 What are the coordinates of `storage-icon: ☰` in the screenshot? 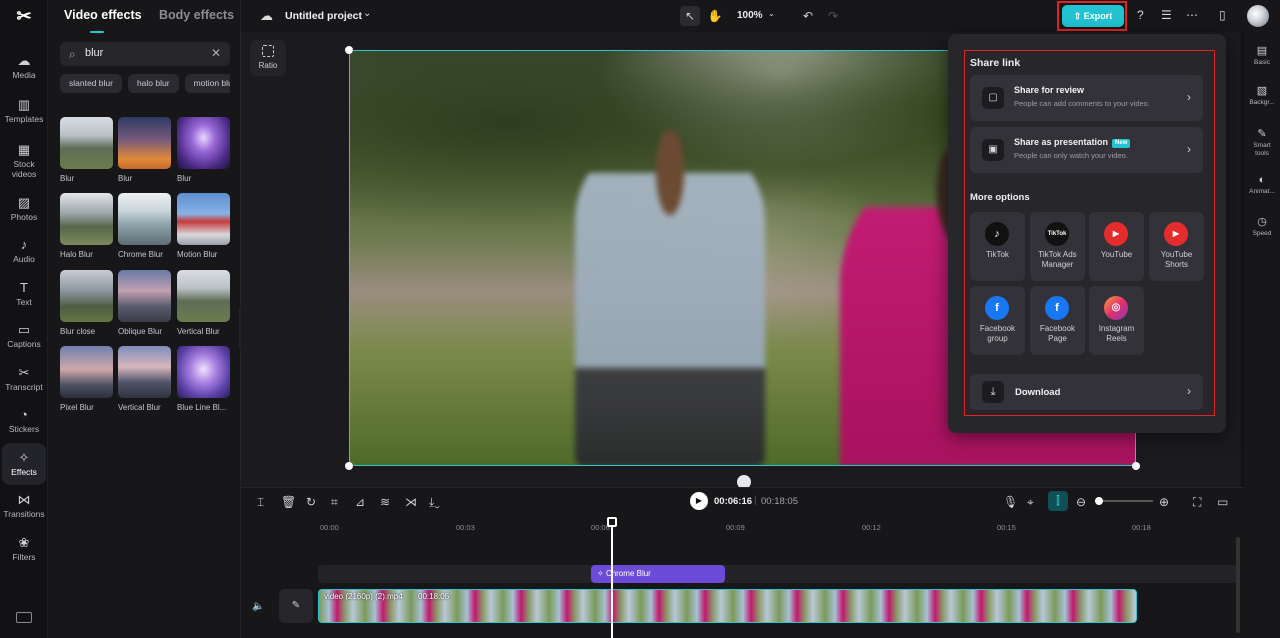 It's located at (1166, 15).